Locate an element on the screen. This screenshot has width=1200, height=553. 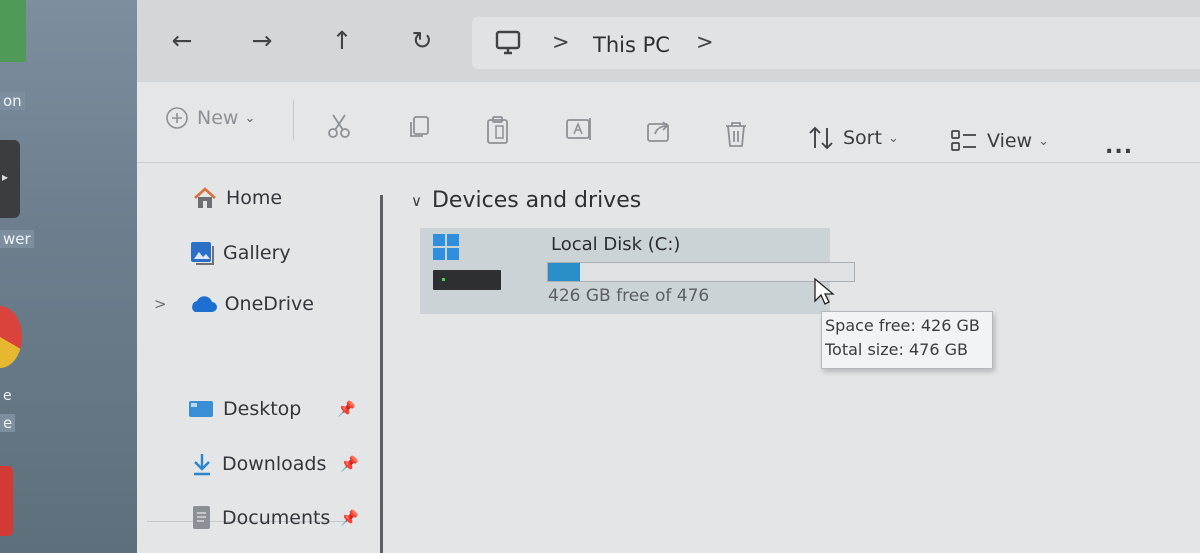
download-icon is located at coordinates (202, 465).